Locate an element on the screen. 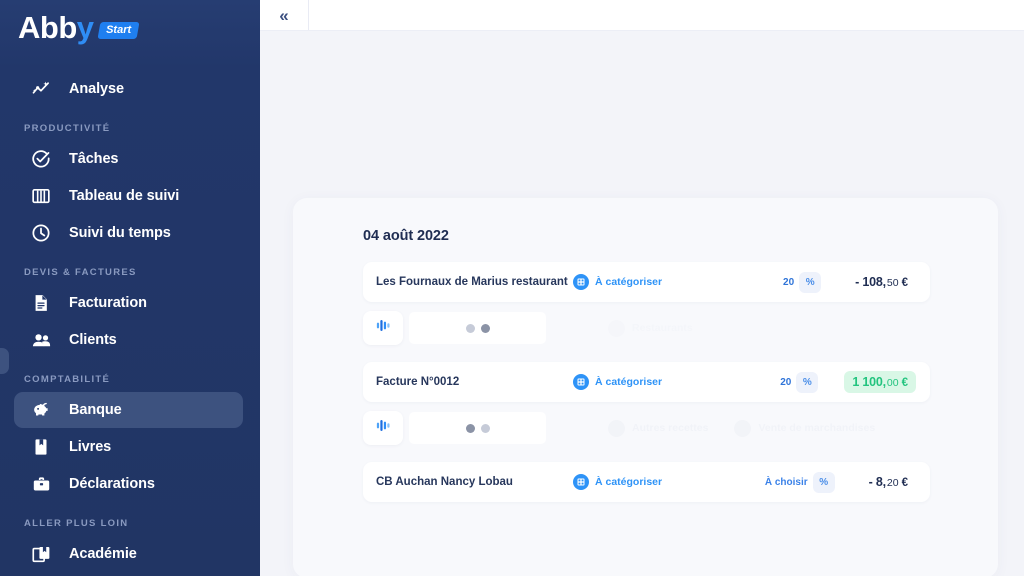  sidebar-item-clients: Clients is located at coordinates (128, 340).